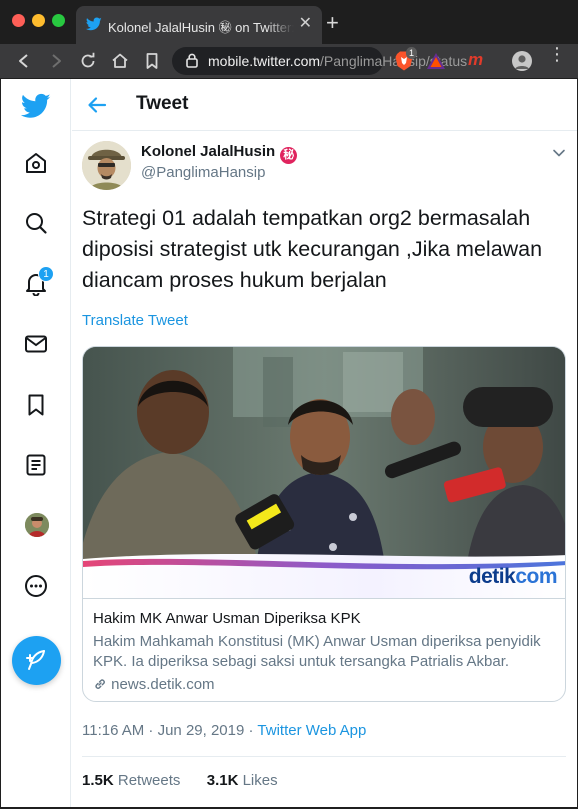  What do you see at coordinates (120, 61) in the screenshot?
I see `home-browser-icon` at bounding box center [120, 61].